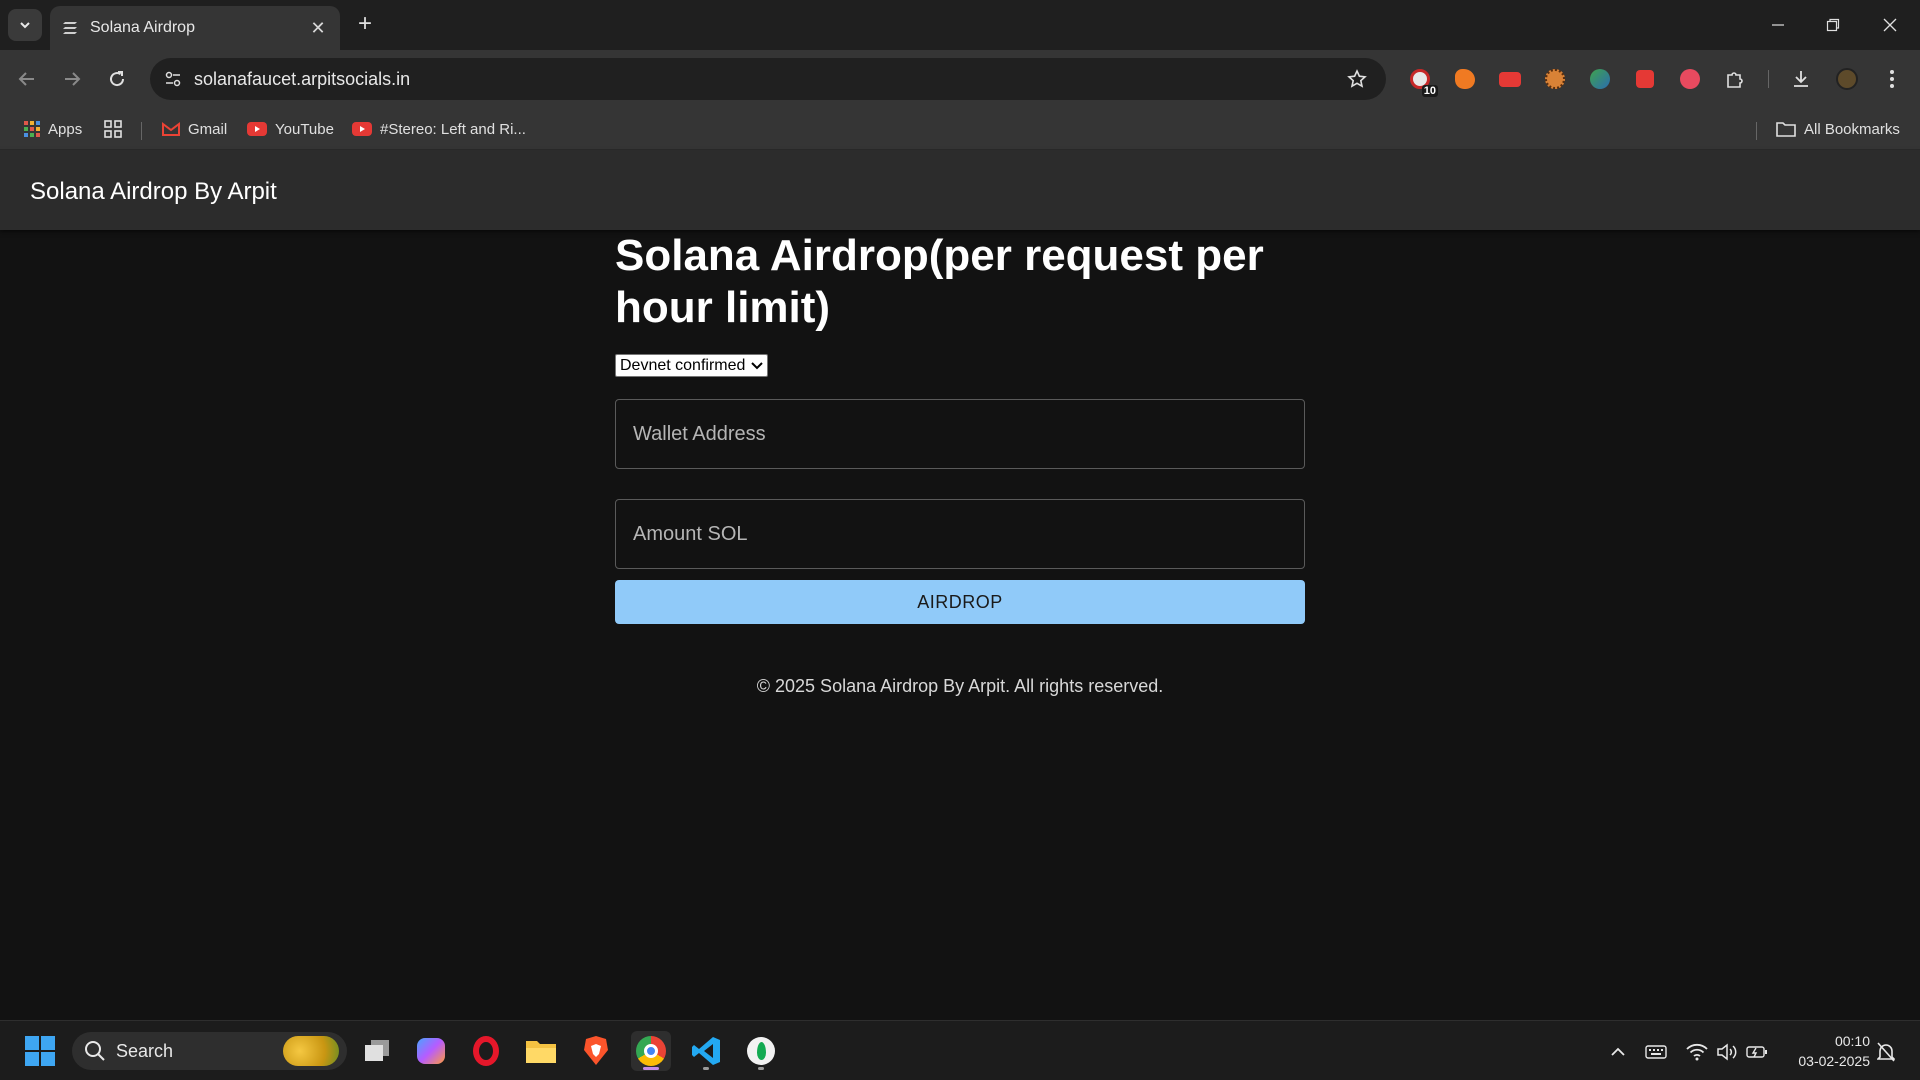 This screenshot has height=1080, width=1920. Describe the element at coordinates (651, 1068) in the screenshot. I see `active-indicator` at that location.